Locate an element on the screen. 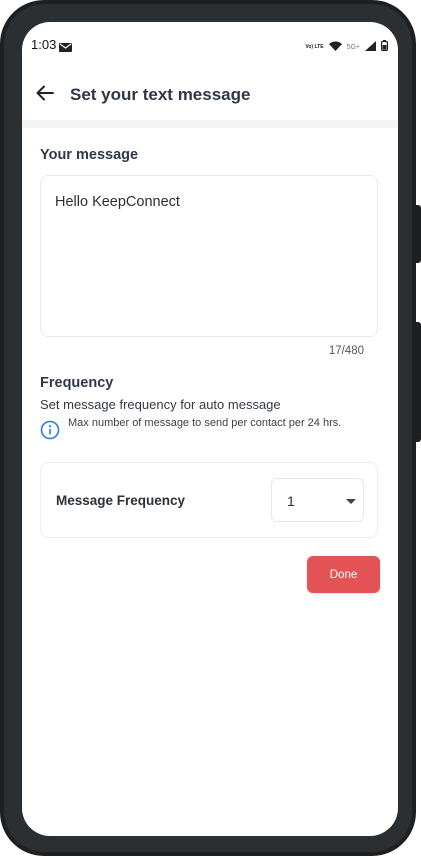 This screenshot has height=858, width=421. info-circle-icon is located at coordinates (50, 430).